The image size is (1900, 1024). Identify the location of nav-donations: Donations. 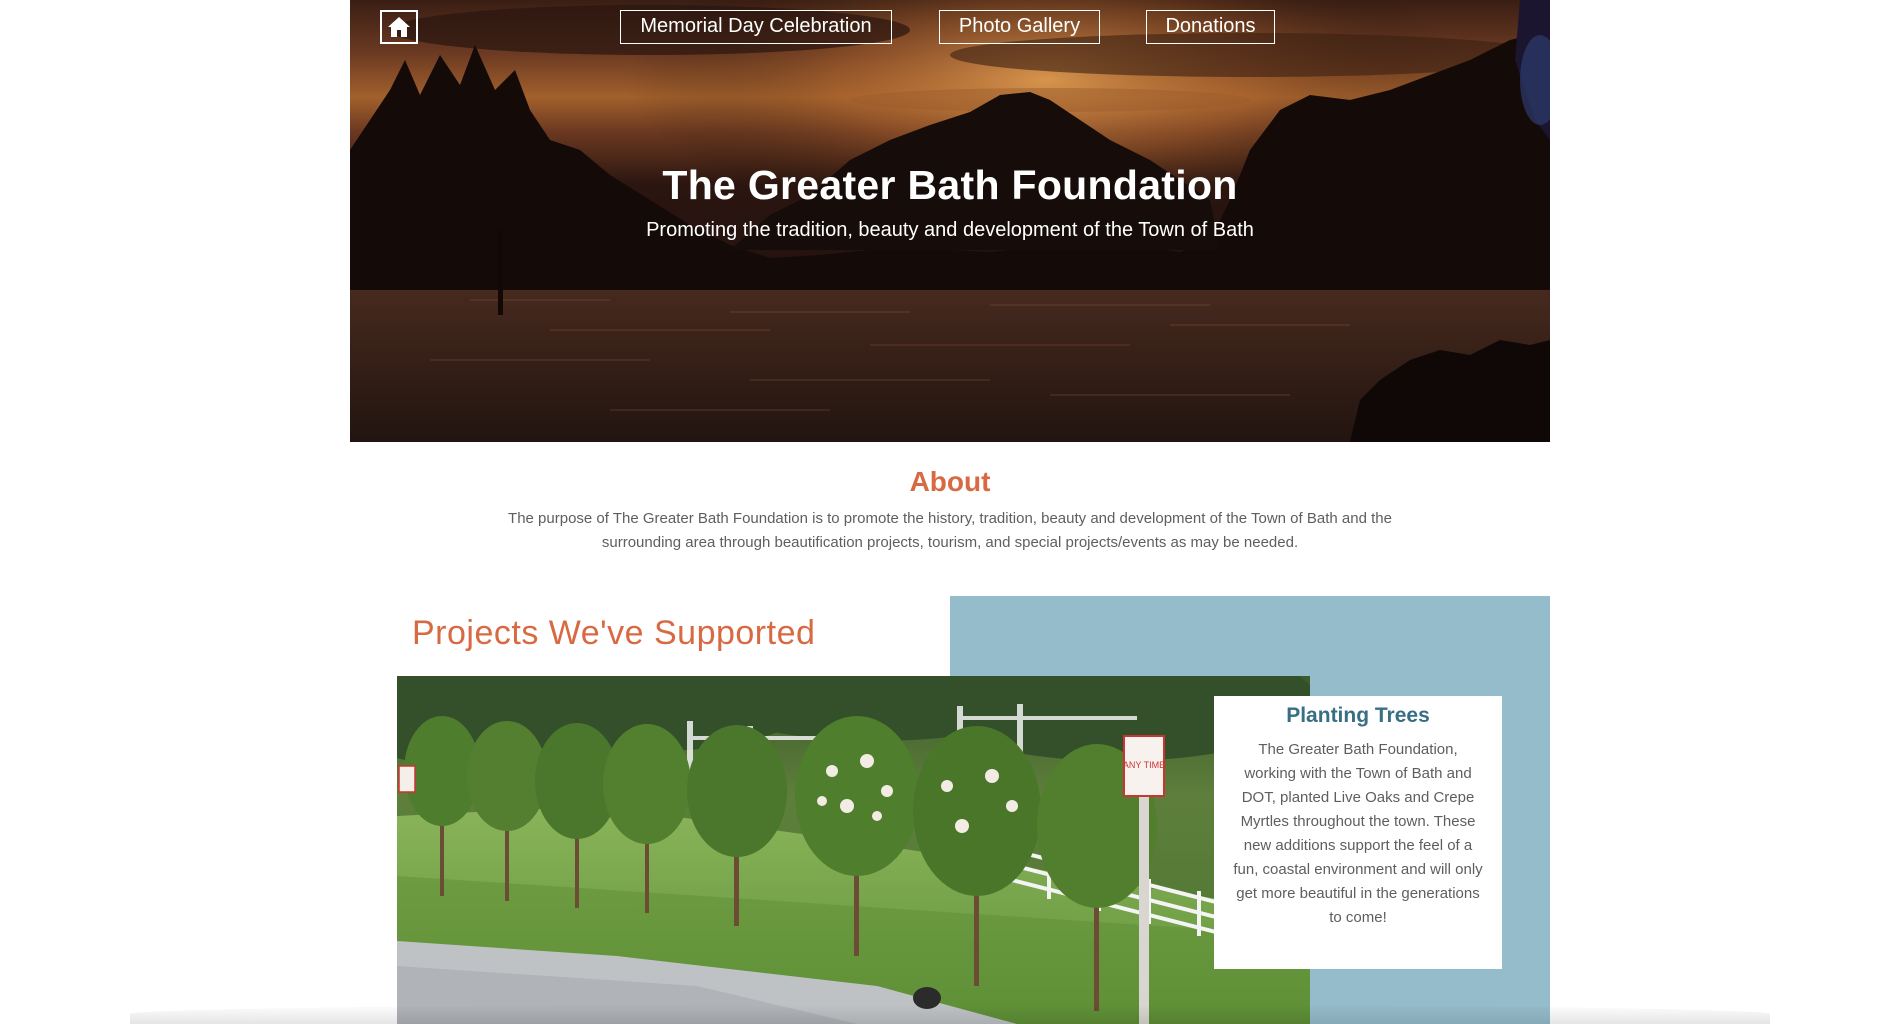
(1210, 27).